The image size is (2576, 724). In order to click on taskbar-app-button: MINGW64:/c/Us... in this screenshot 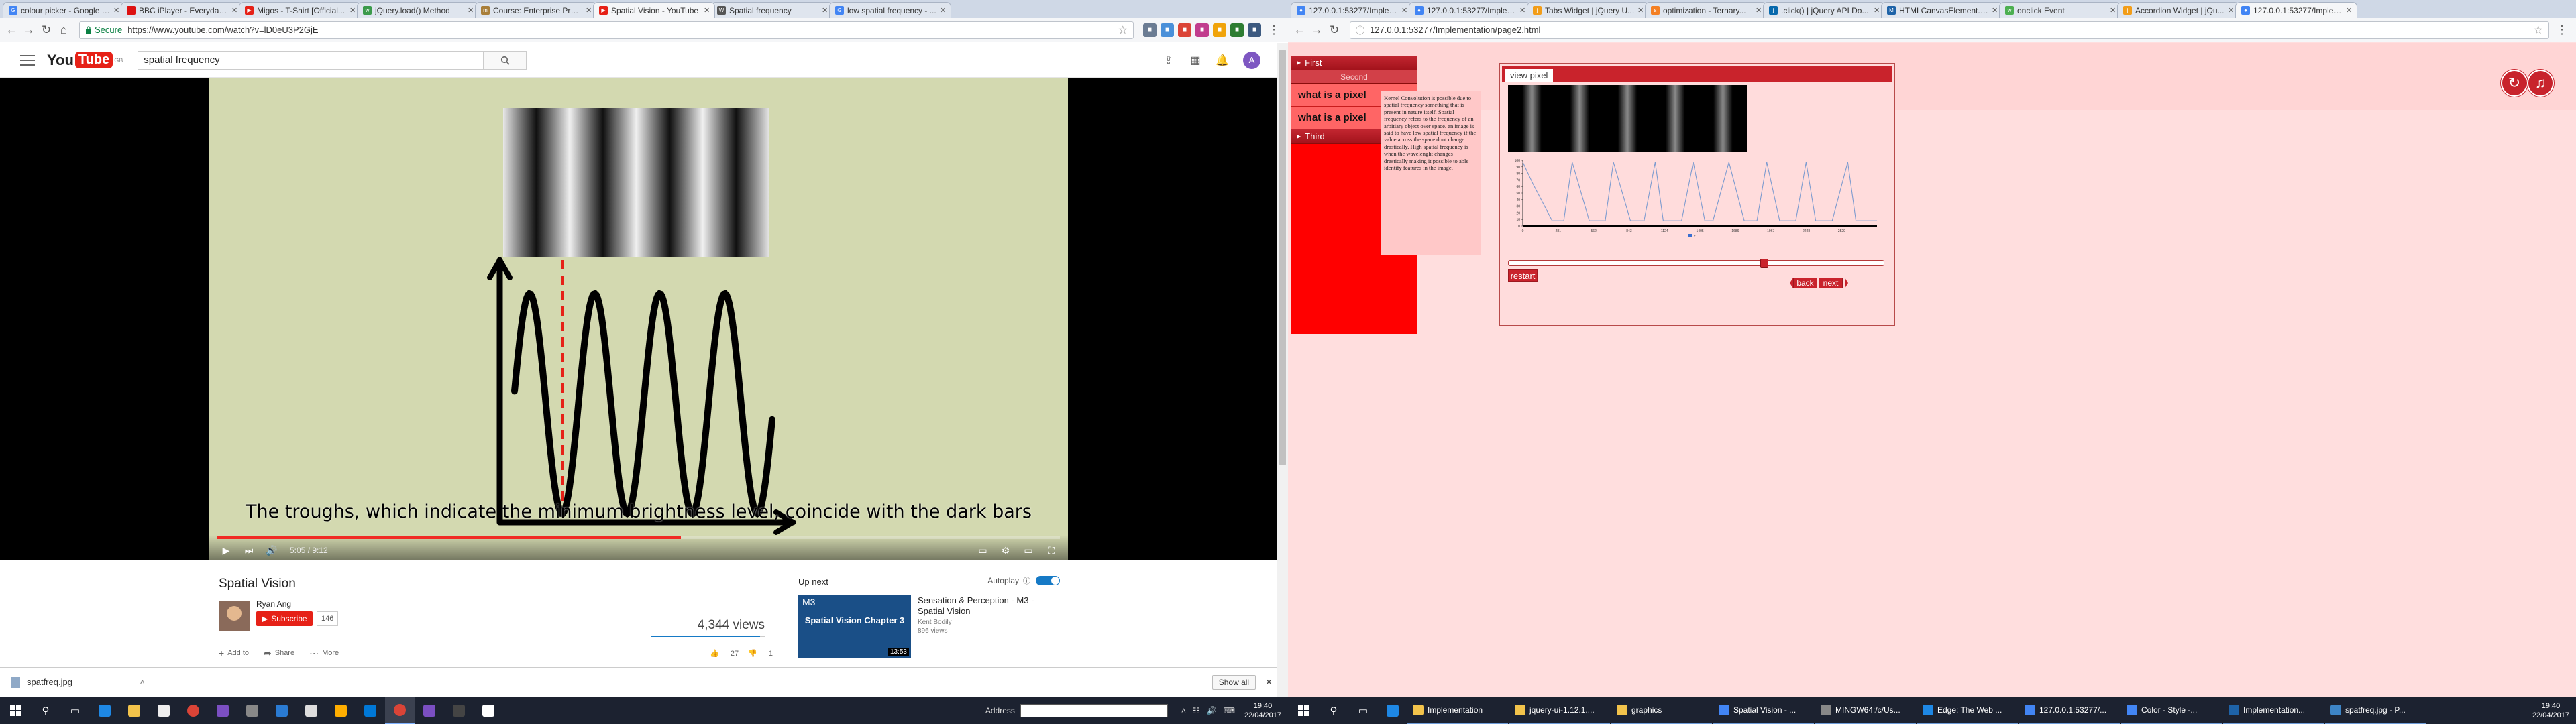, I will do `click(1865, 710)`.